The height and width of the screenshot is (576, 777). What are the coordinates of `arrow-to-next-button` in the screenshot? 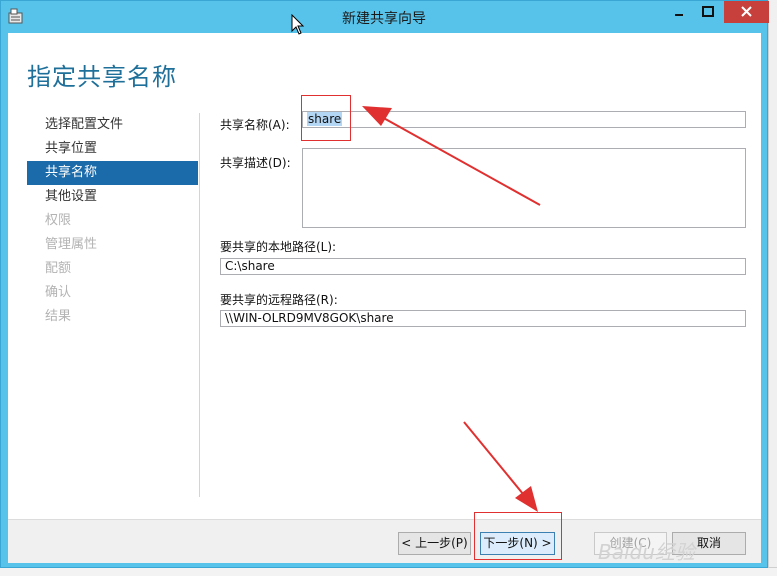 It's located at (500, 466).